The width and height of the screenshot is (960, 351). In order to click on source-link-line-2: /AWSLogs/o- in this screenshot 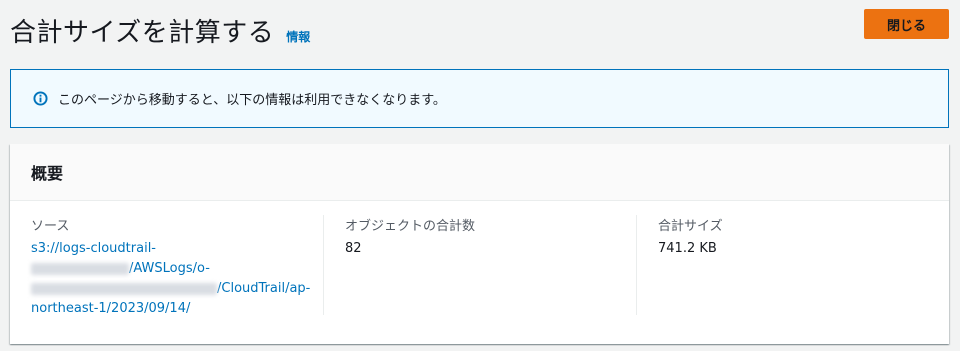, I will do `click(177, 269)`.